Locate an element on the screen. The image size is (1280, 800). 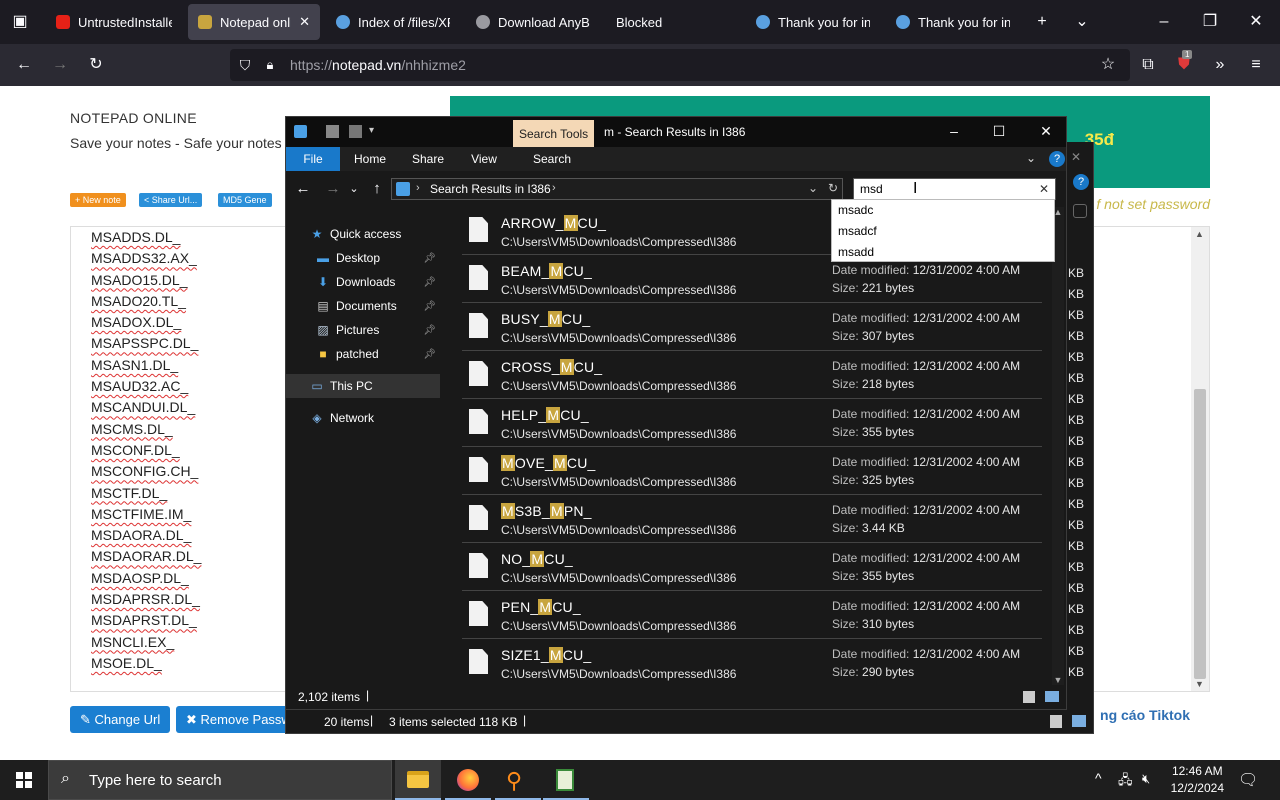
clear-search-icon: ✕ is located at coordinates (1044, 189).